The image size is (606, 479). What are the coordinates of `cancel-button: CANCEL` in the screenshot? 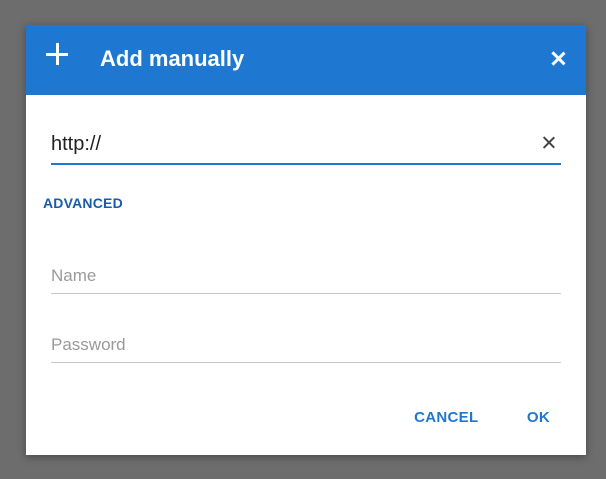 It's located at (446, 417).